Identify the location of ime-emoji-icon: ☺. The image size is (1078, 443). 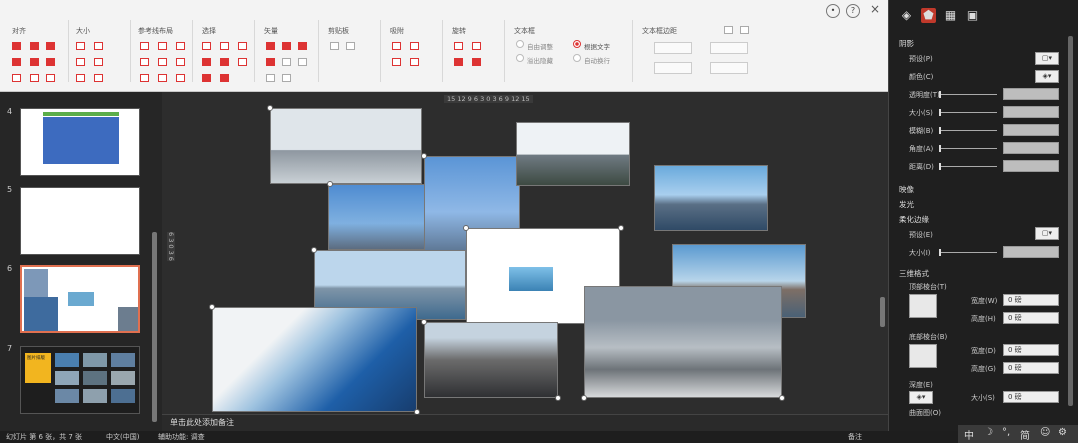
(1045, 432).